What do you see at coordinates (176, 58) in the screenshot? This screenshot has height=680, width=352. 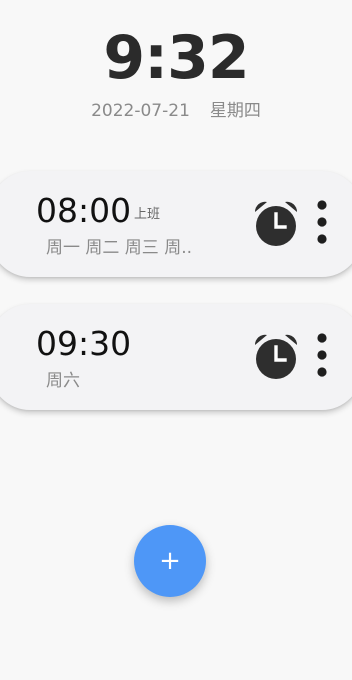 I see `clock-time: 9:32` at bounding box center [176, 58].